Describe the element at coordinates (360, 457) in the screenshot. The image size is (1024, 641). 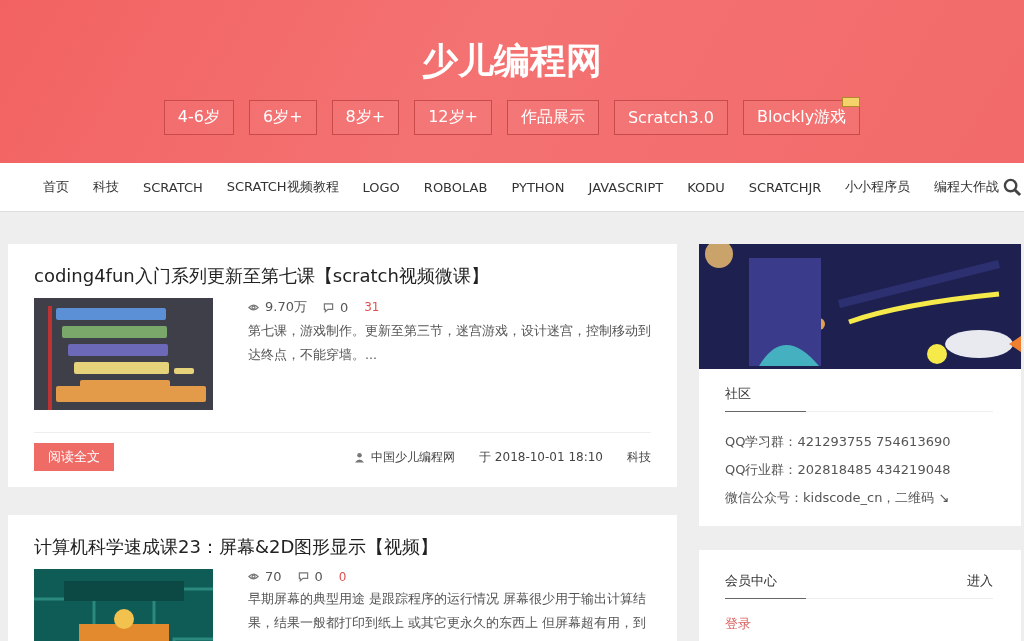
I see `user-icon` at that location.